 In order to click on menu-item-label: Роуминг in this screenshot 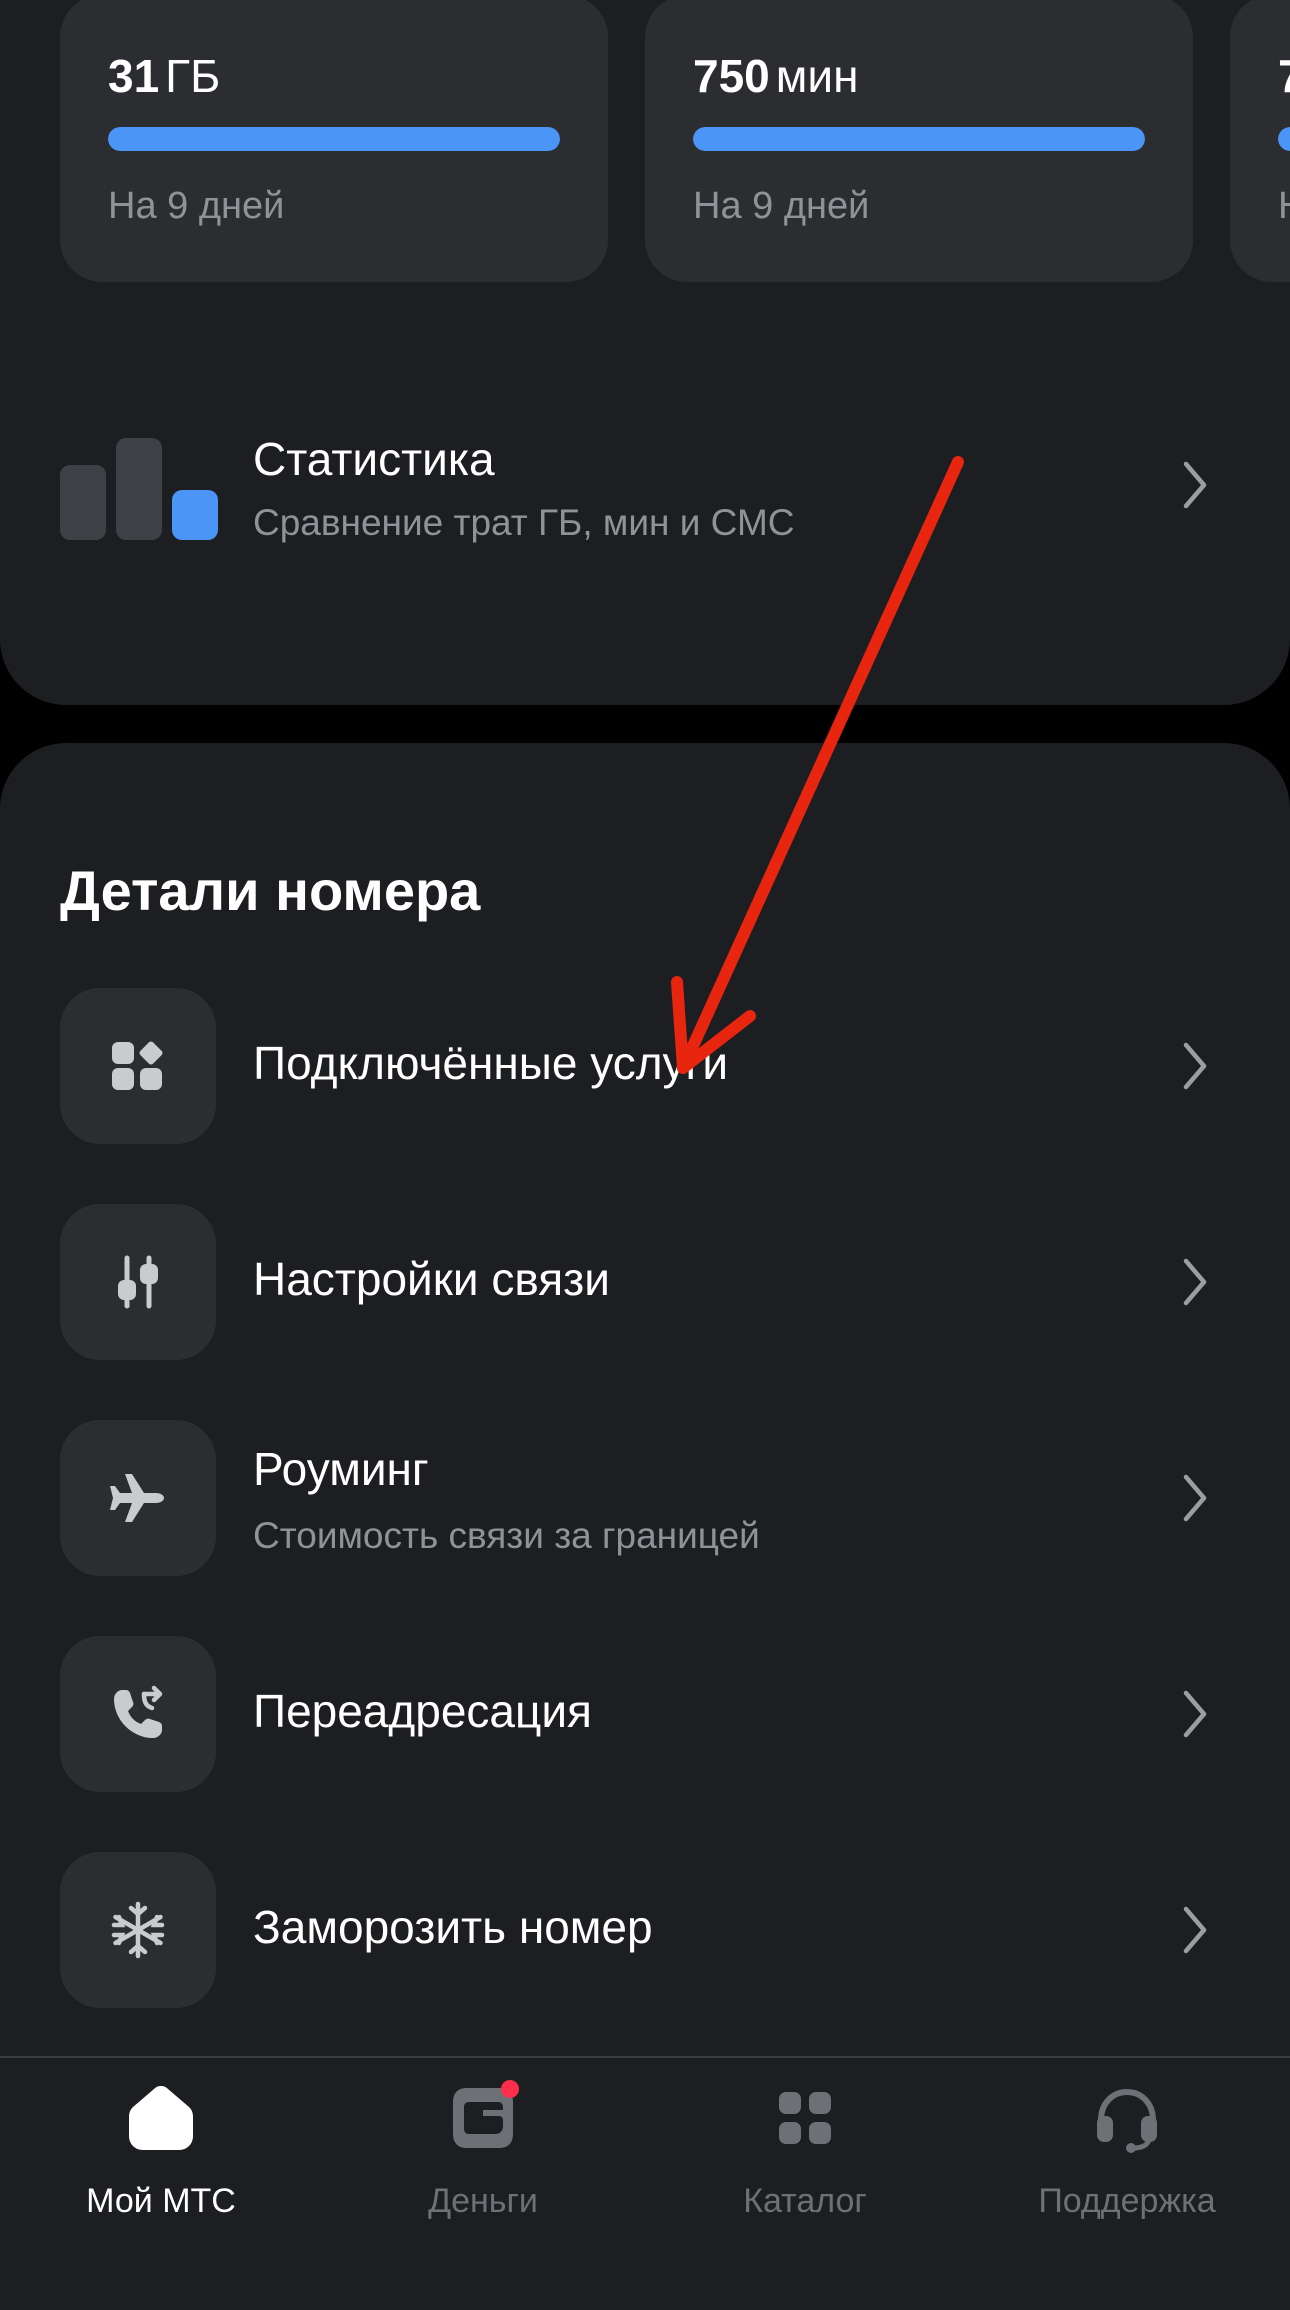, I will do `click(341, 1469)`.